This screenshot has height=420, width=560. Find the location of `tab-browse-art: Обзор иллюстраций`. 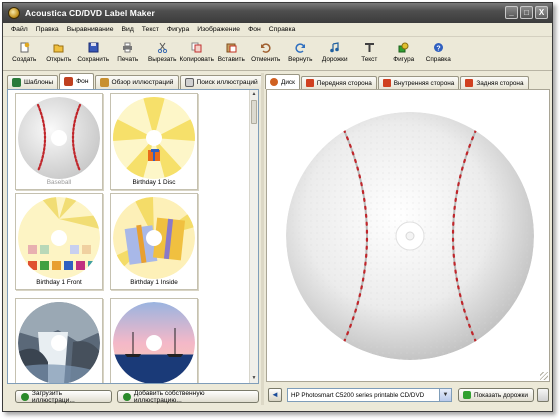

tab-browse-art: Обзор иллюстраций is located at coordinates (136, 82).